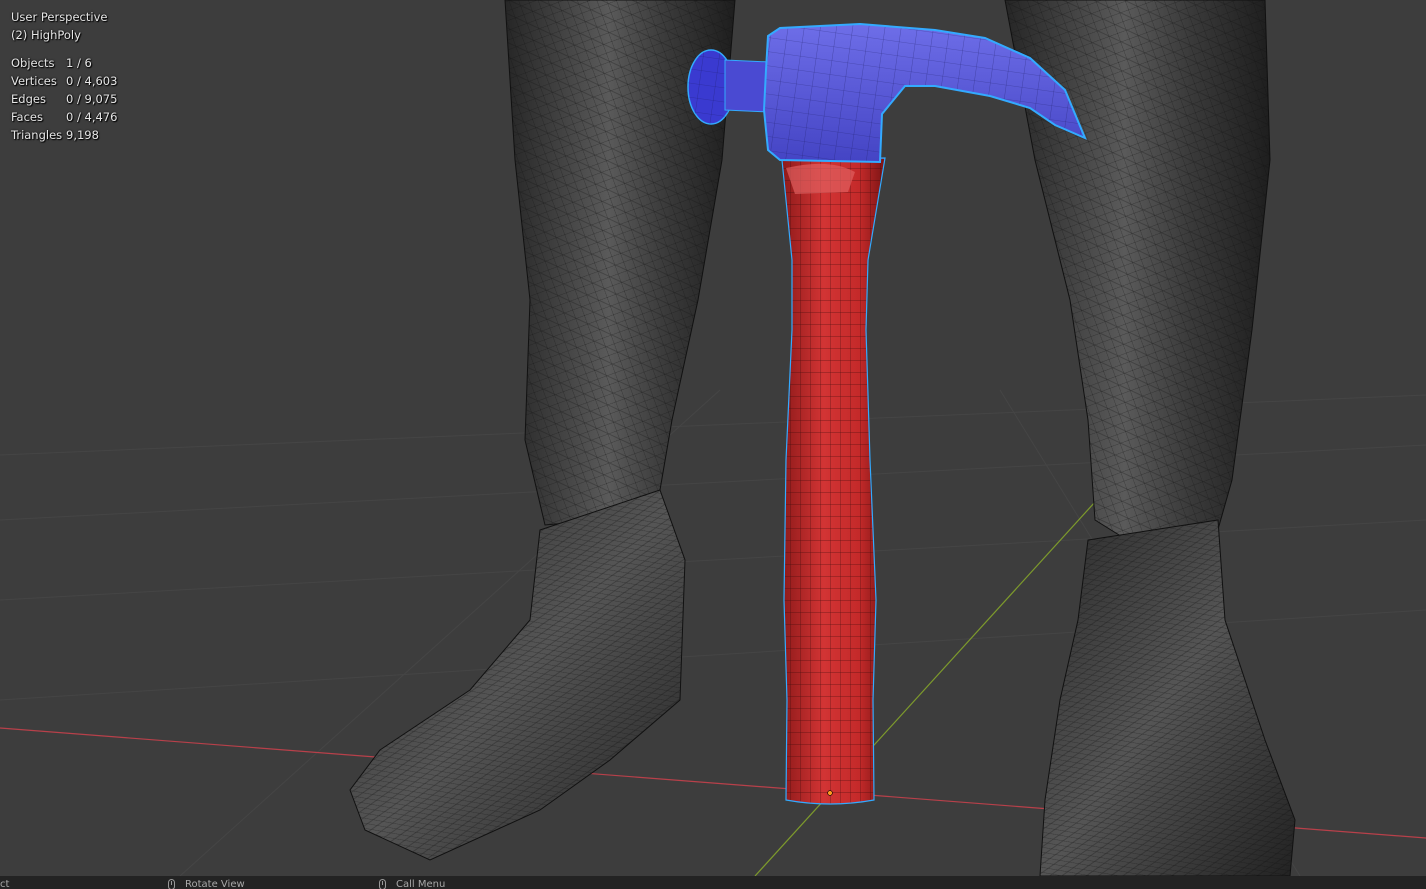  Describe the element at coordinates (215, 884) in the screenshot. I see `status-label: Rotate View` at that location.